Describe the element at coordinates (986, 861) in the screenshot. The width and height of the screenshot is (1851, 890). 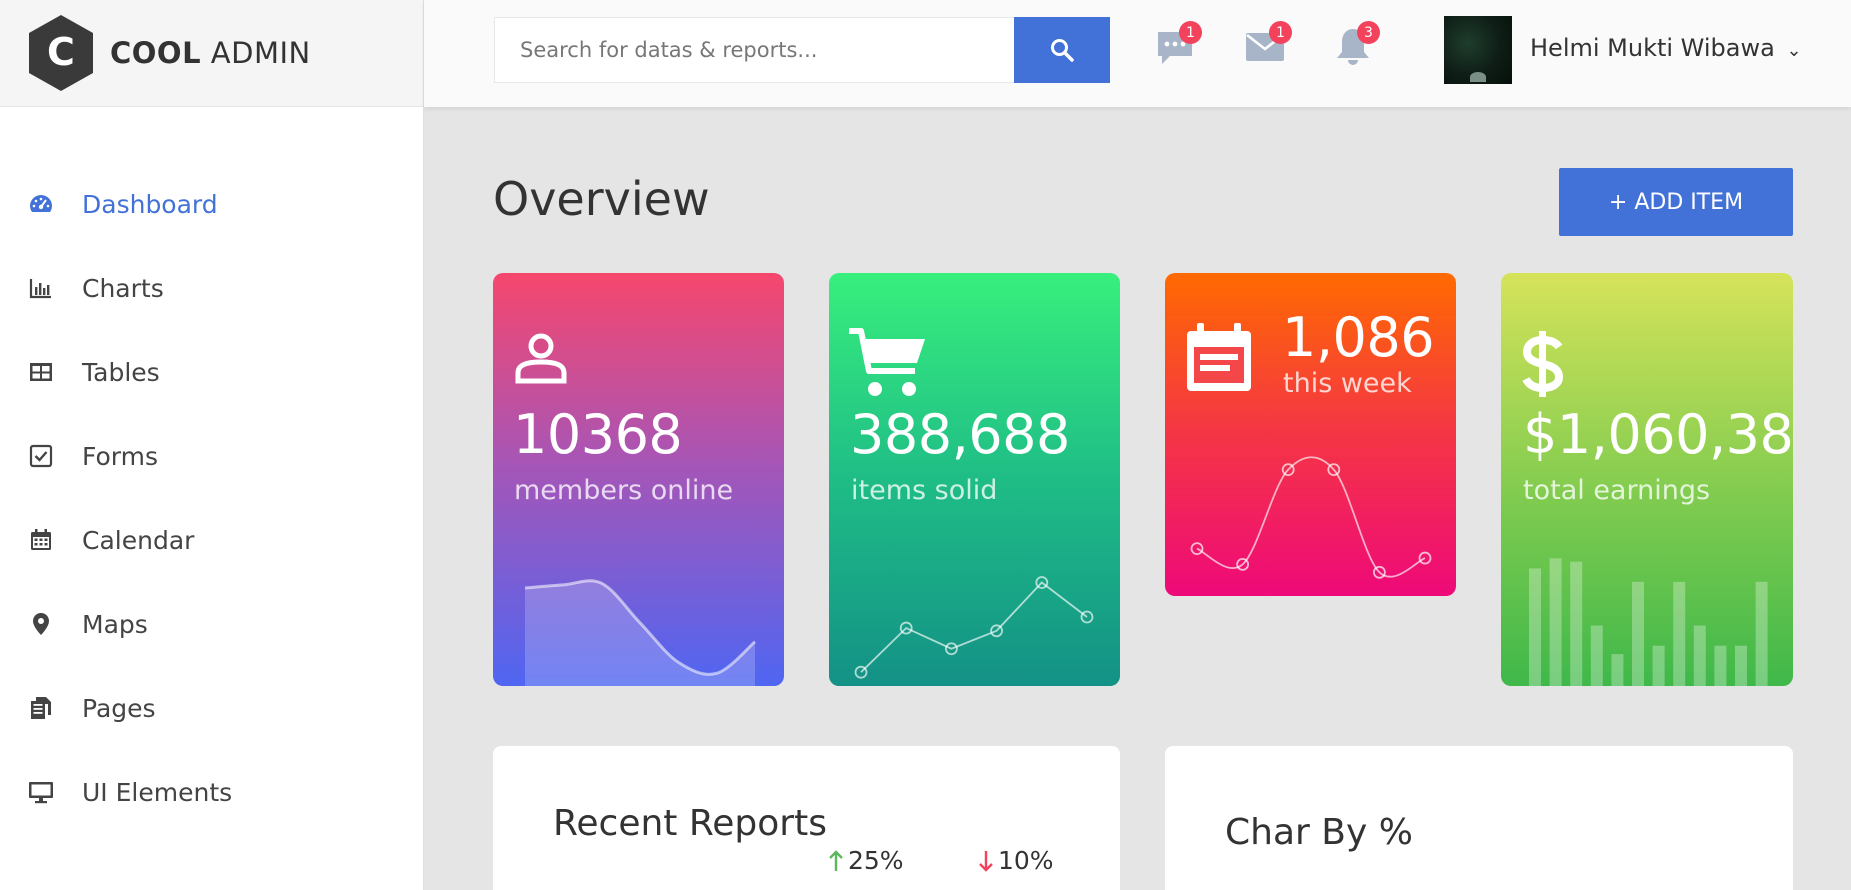
I see `arrow-down-icon` at that location.